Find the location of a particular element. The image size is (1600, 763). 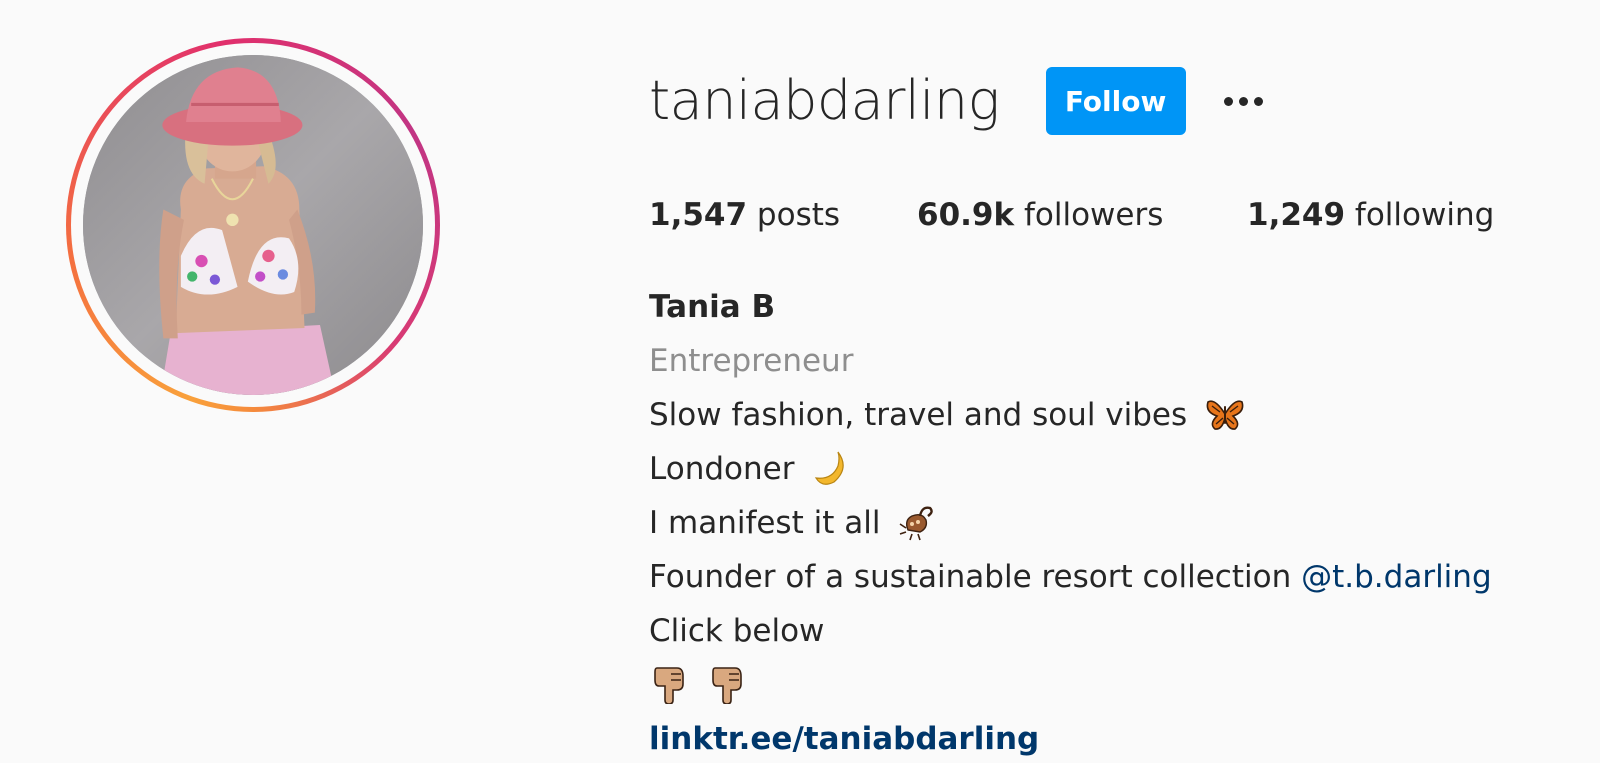

posts-count: 1,547 is located at coordinates (698, 215).